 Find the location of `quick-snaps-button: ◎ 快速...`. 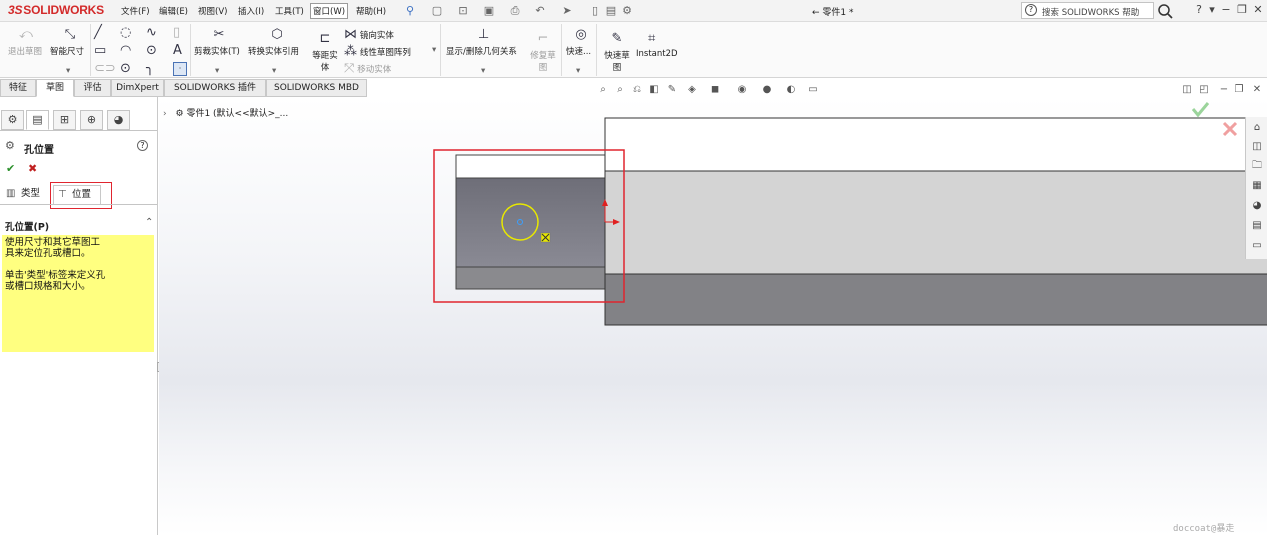

quick-snaps-button: ◎ 快速... is located at coordinates (581, 43).